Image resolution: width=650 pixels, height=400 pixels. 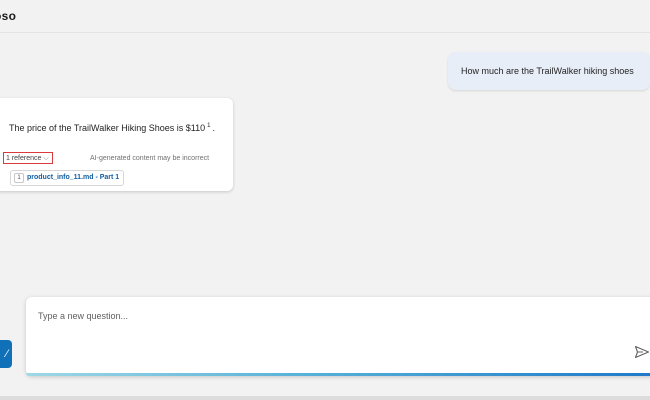 What do you see at coordinates (8, 16) in the screenshot?
I see `app-title: oso` at bounding box center [8, 16].